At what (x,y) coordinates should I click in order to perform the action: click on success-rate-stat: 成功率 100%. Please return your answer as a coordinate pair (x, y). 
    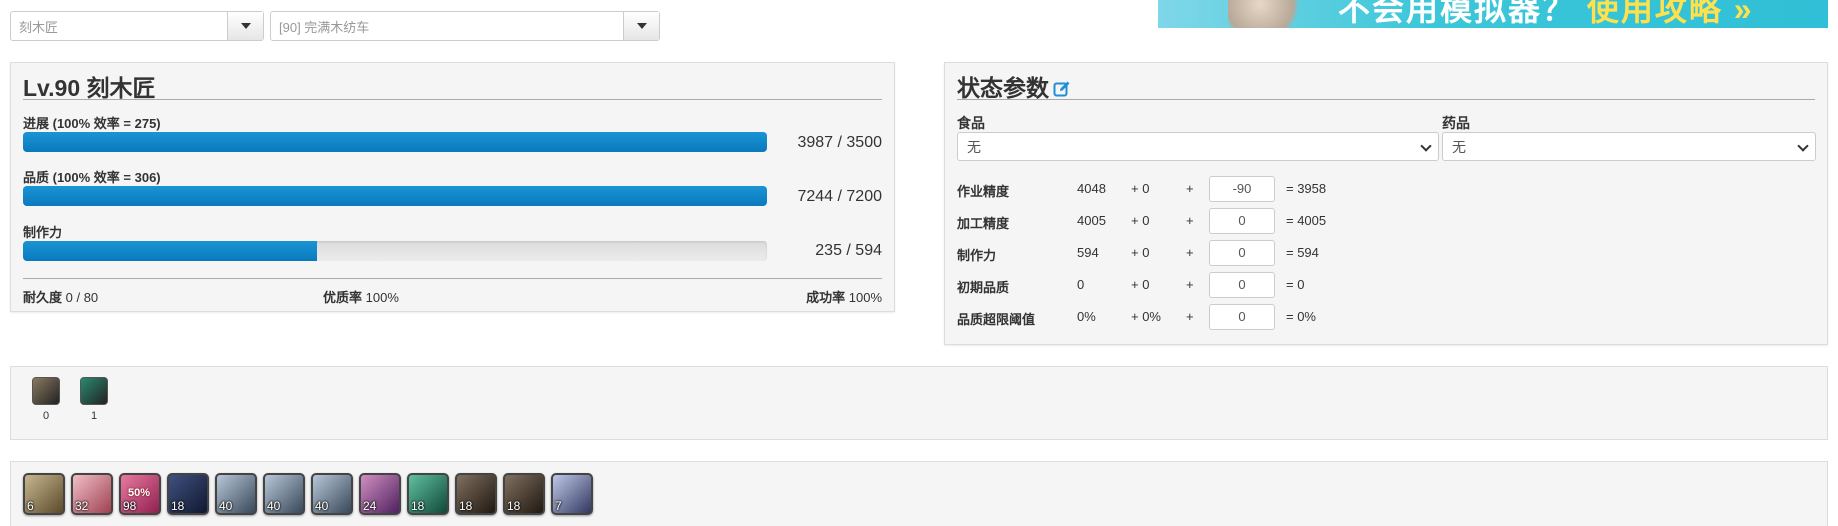
    Looking at the image, I should click on (844, 297).